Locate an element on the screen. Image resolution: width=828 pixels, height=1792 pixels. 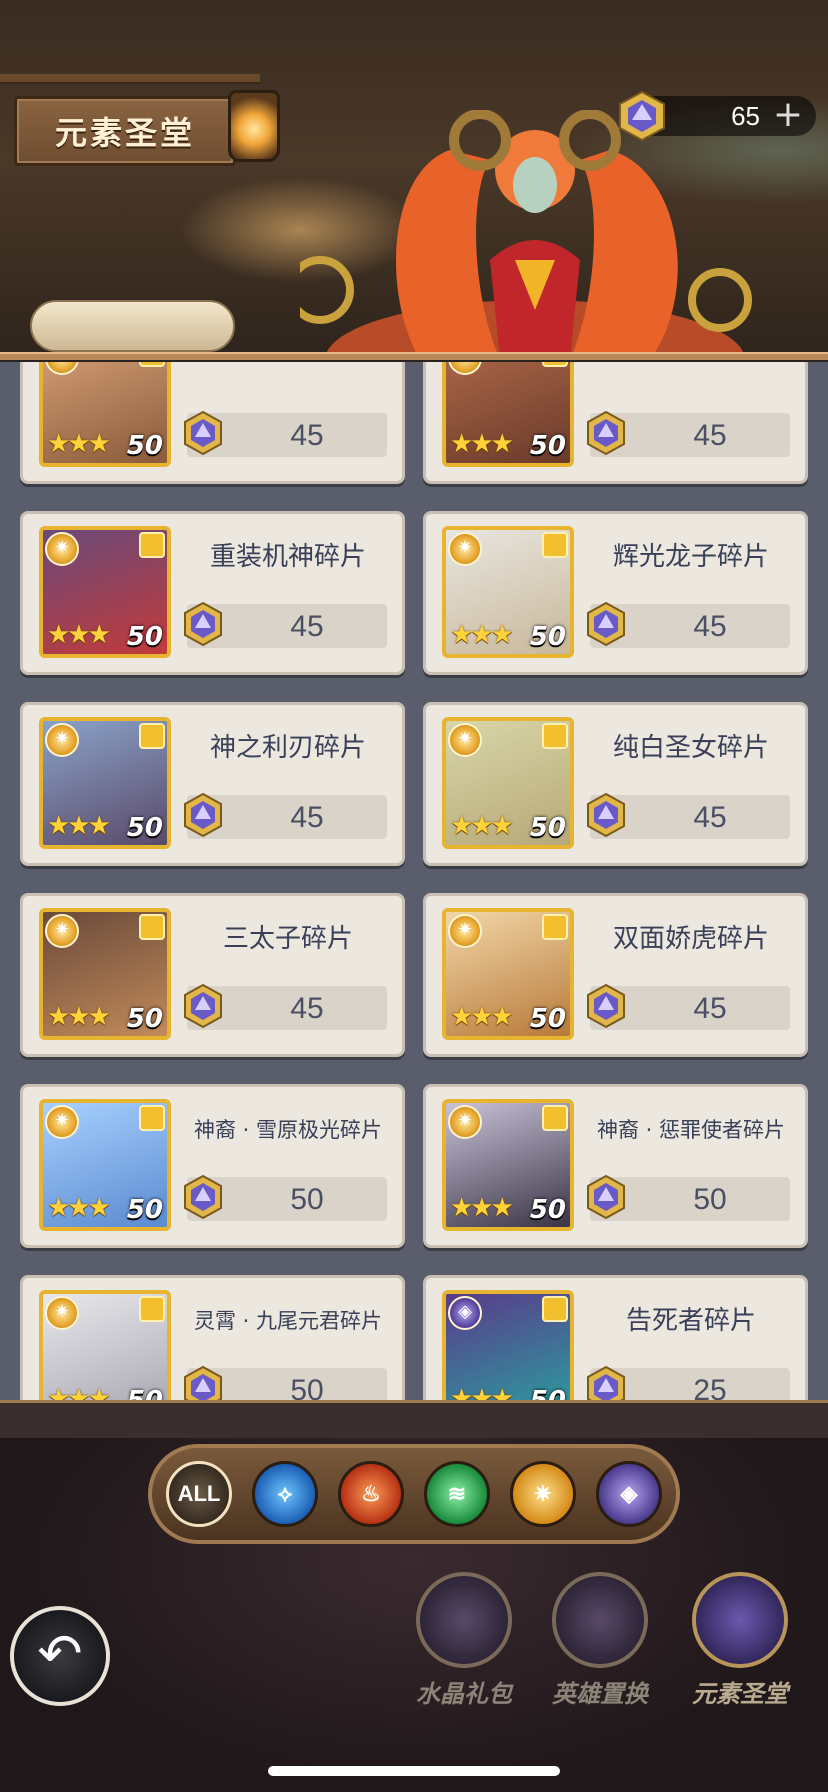
scroll-decoration is located at coordinates (132, 326).